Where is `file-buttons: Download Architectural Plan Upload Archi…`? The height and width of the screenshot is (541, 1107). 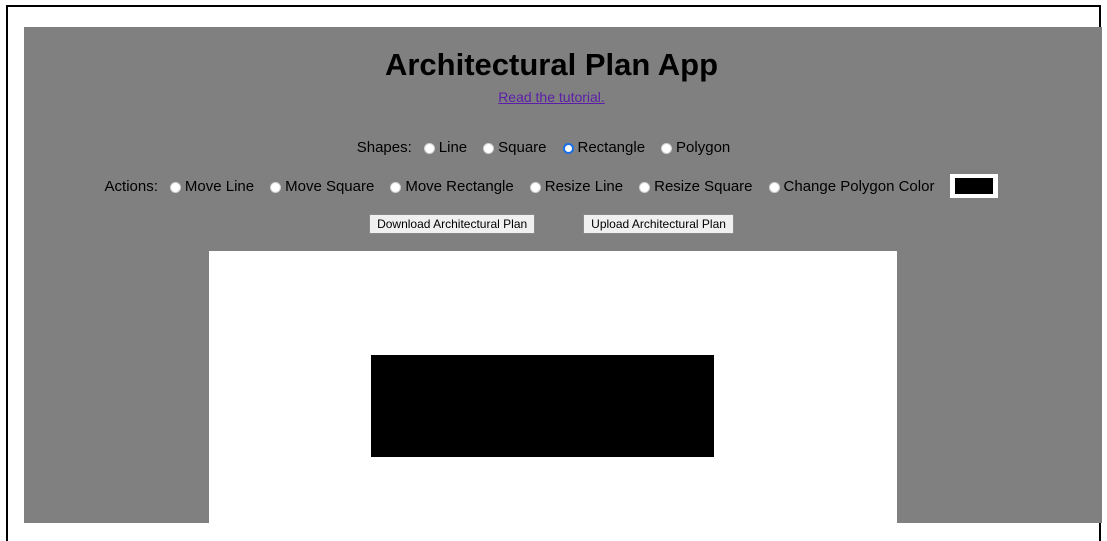 file-buttons: Download Architectural Plan Upload Archi… is located at coordinates (551, 224).